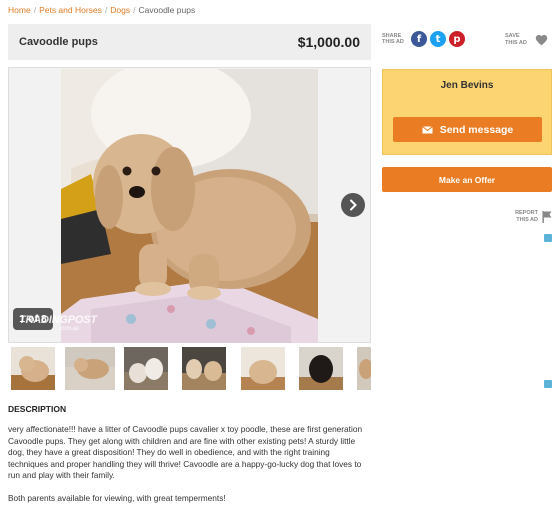  Describe the element at coordinates (69, 329) in the screenshot. I see `watermark-subtext: .com.au` at that location.